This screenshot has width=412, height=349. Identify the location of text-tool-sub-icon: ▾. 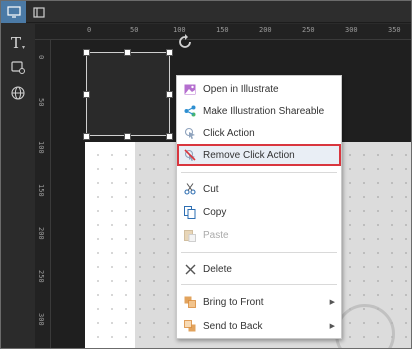
(24, 47).